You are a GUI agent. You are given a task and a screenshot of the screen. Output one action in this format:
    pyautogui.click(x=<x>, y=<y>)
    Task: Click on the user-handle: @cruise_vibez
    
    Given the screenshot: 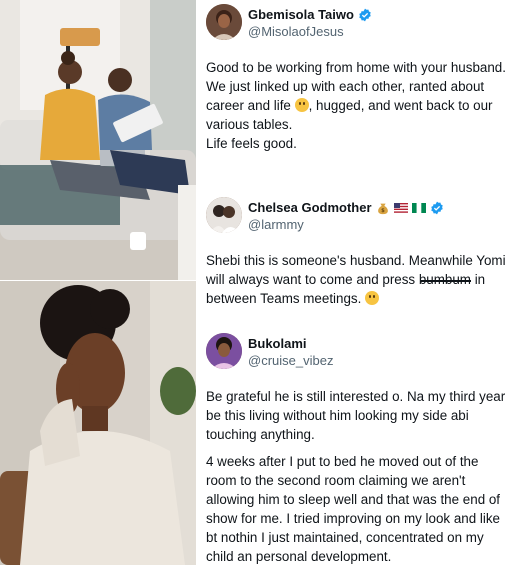 What is the action you would take?
    pyautogui.click(x=290, y=361)
    